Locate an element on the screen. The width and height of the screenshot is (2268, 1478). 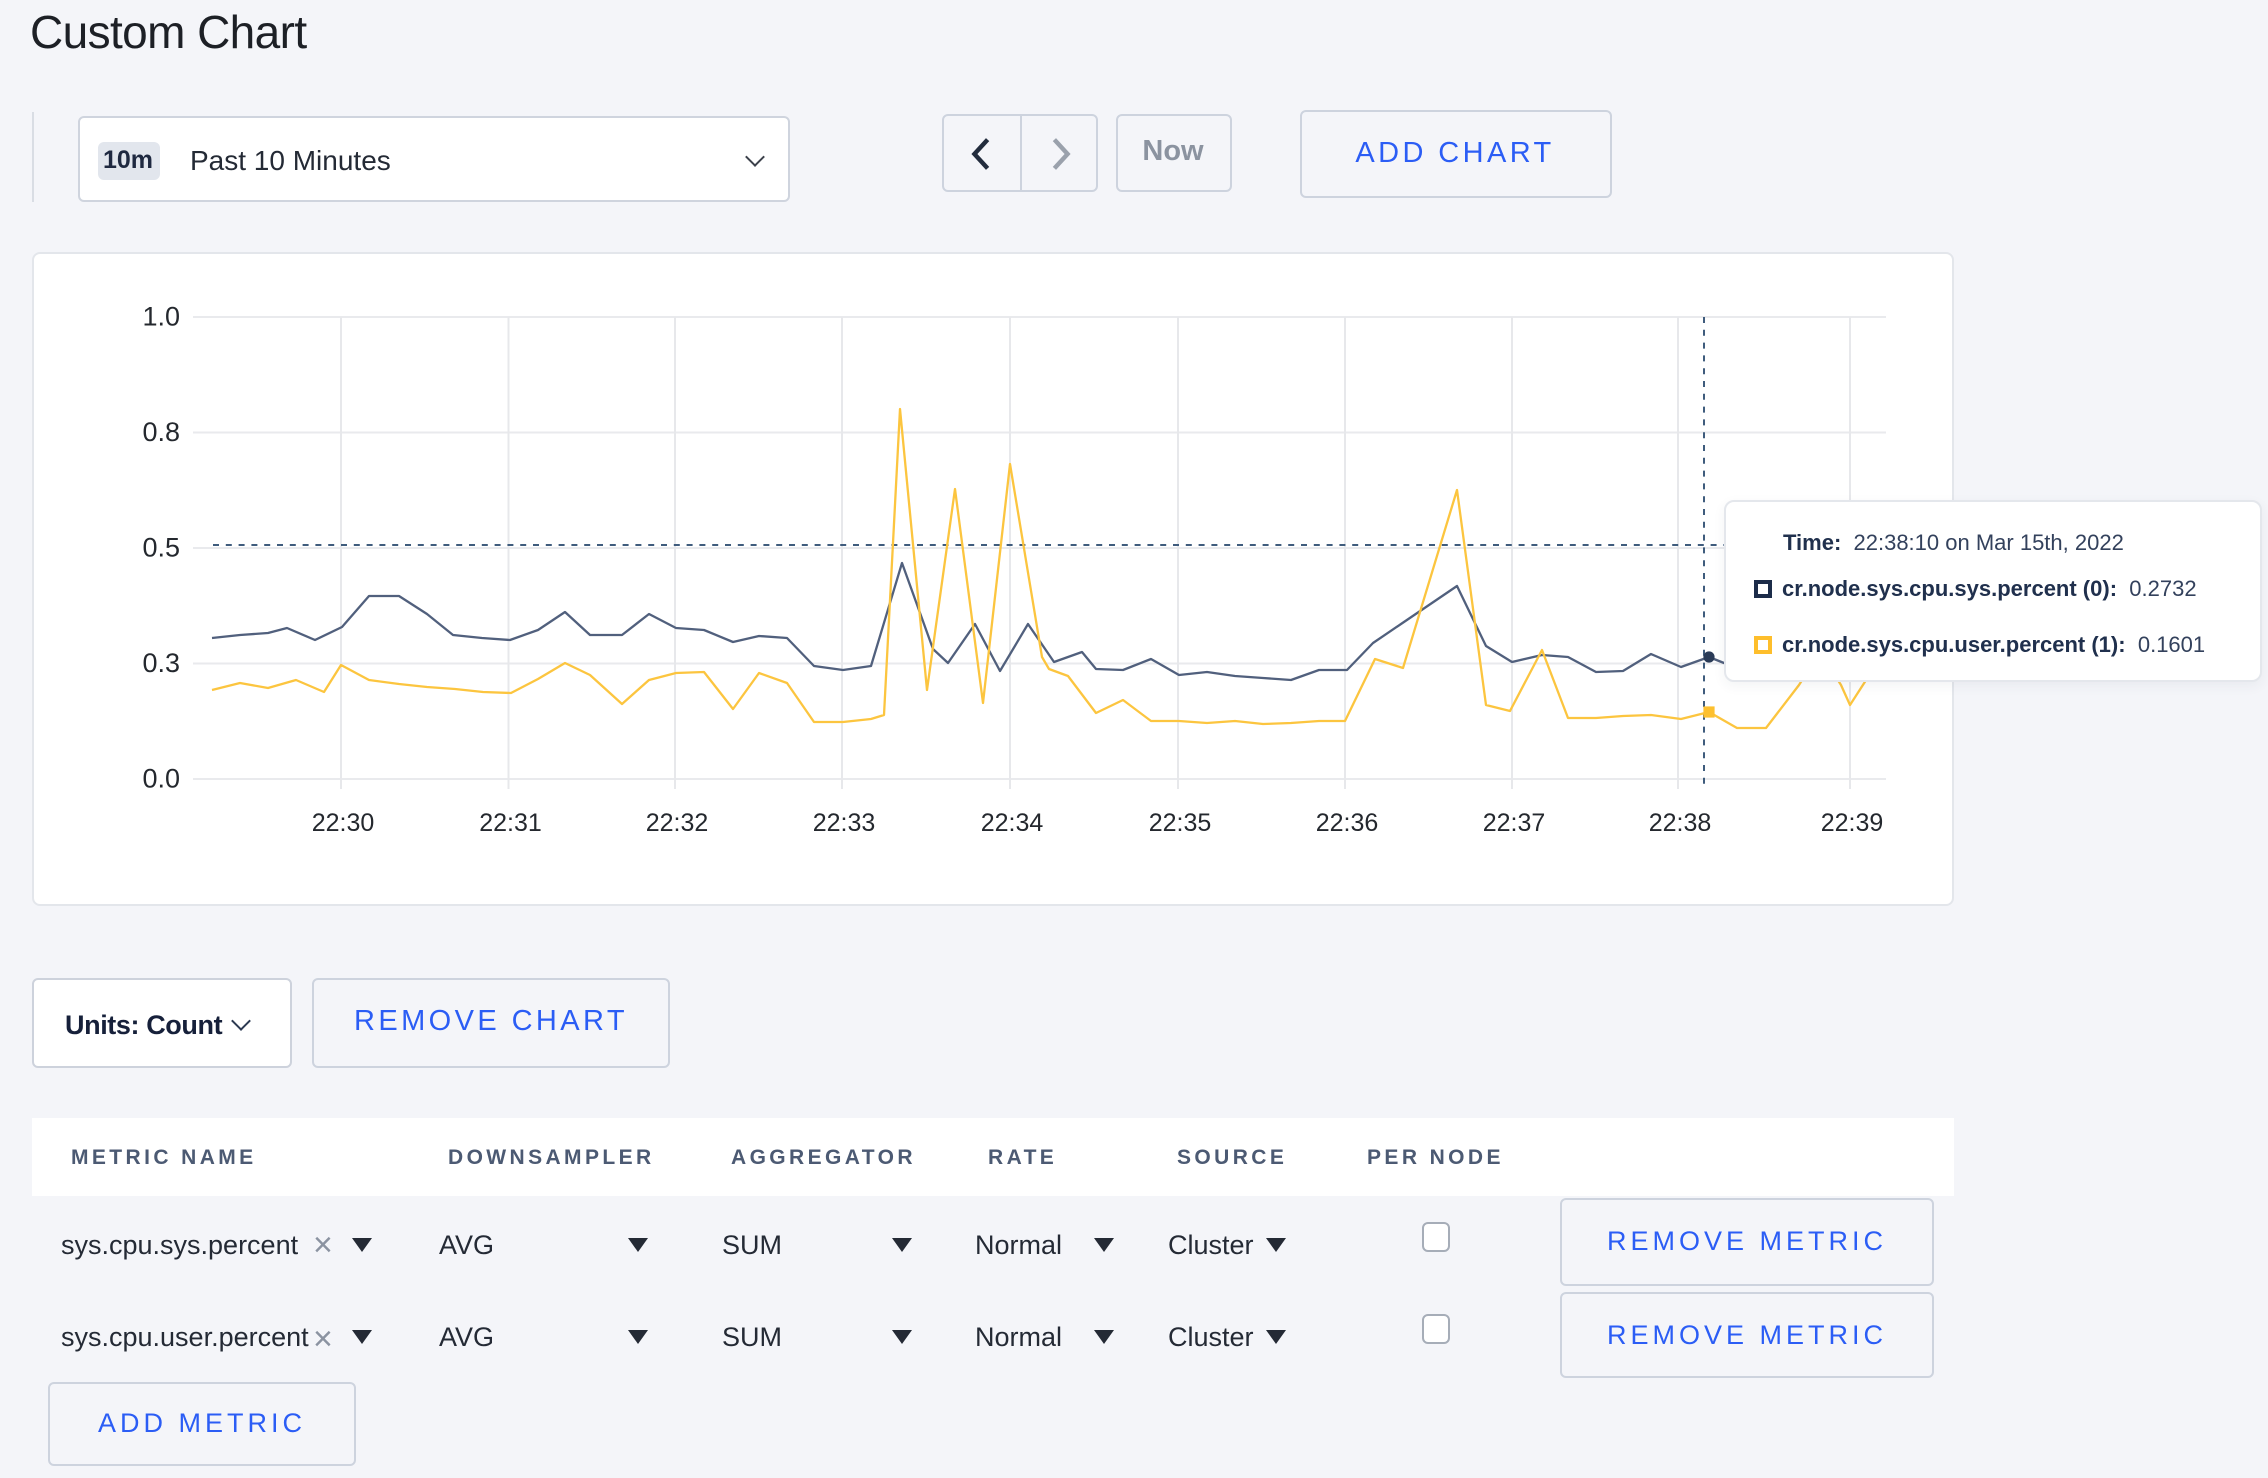
svg-text: 0.5 is located at coordinates (161, 547).